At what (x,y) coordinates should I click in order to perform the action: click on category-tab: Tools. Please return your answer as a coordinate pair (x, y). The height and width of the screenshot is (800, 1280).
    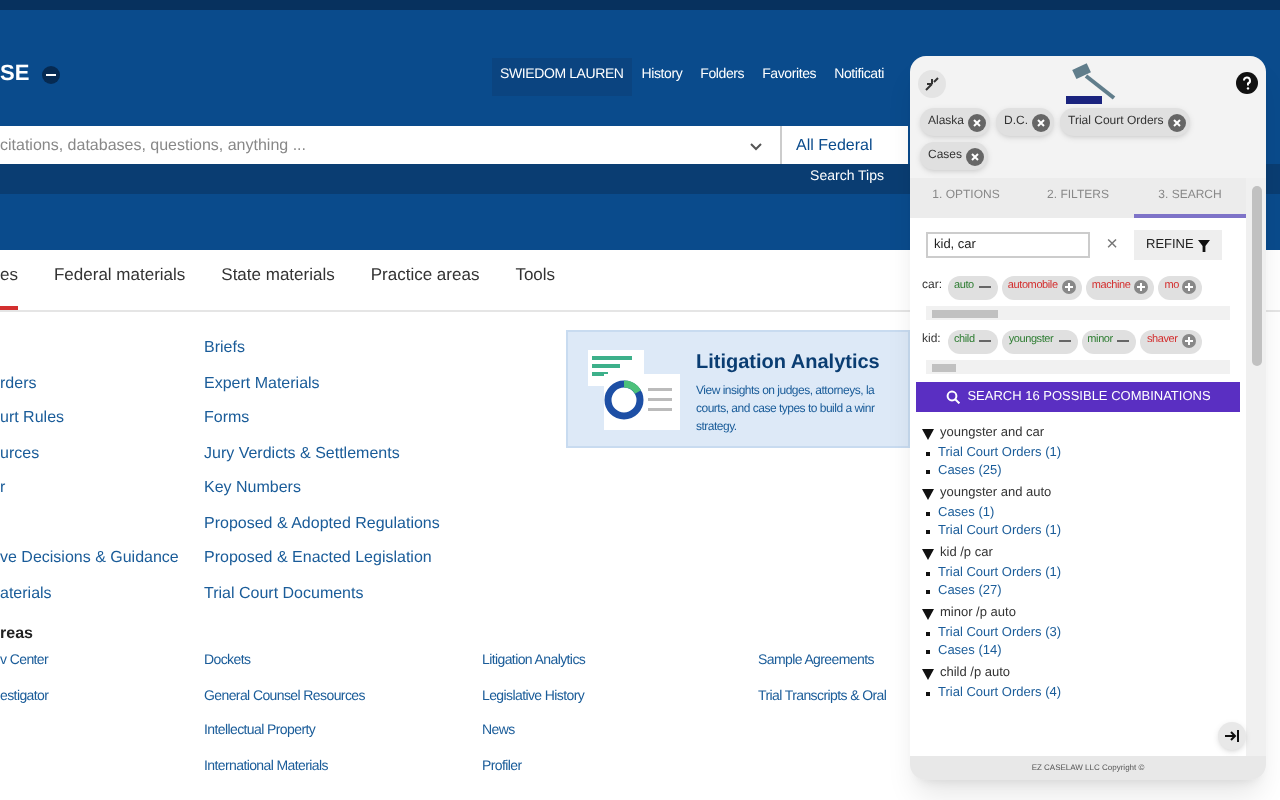
    Looking at the image, I should click on (535, 286).